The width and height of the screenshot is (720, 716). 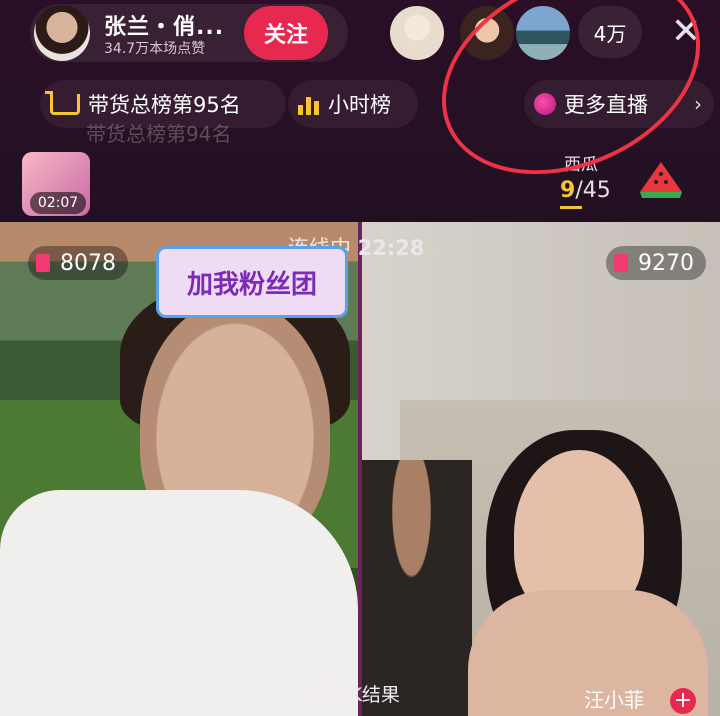 What do you see at coordinates (164, 105) in the screenshot?
I see `sales-rank-label: 带货总榜第95名` at bounding box center [164, 105].